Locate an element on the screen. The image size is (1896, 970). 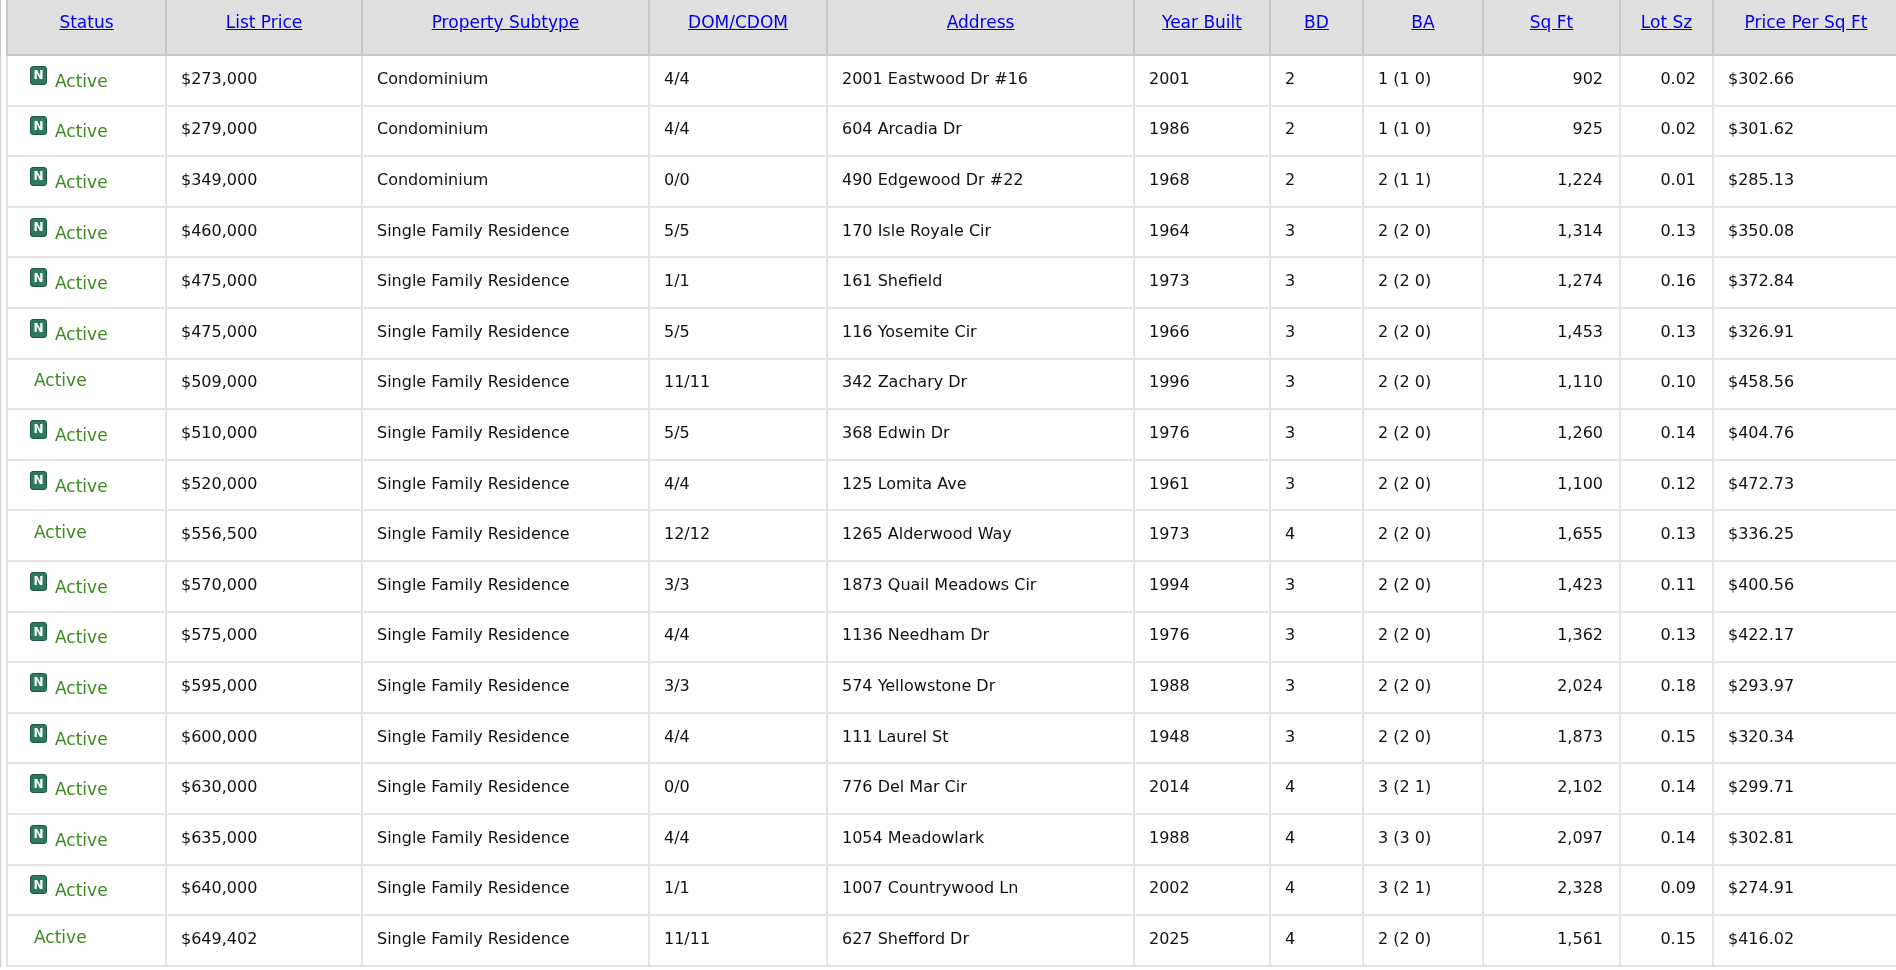
table-cell: 1/1 is located at coordinates (738, 282).